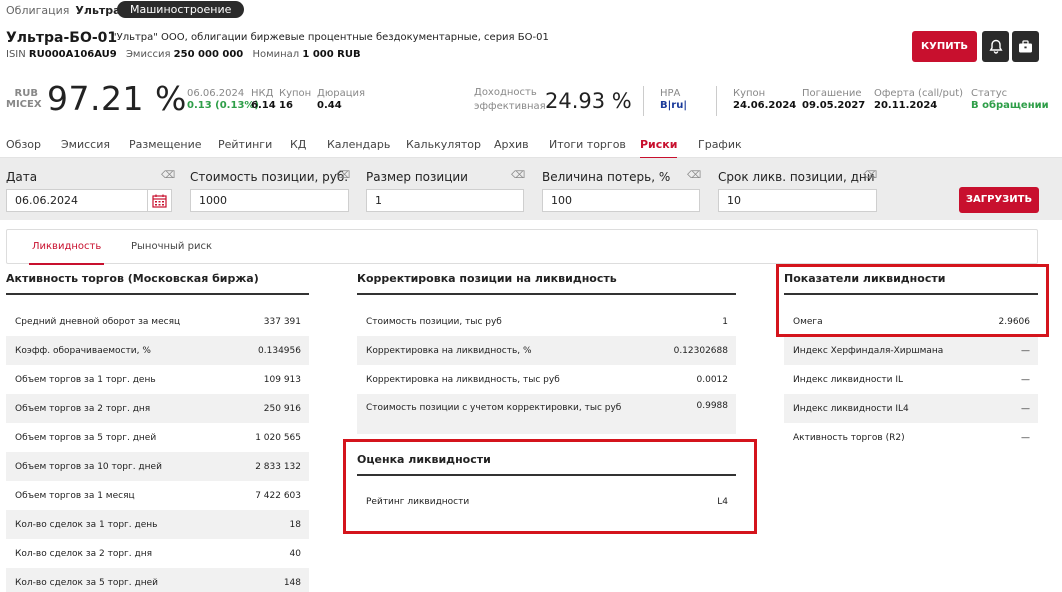 This screenshot has height=592, width=1062. What do you see at coordinates (85, 144) in the screenshot?
I see `tab-emission: Эмиссия` at bounding box center [85, 144].